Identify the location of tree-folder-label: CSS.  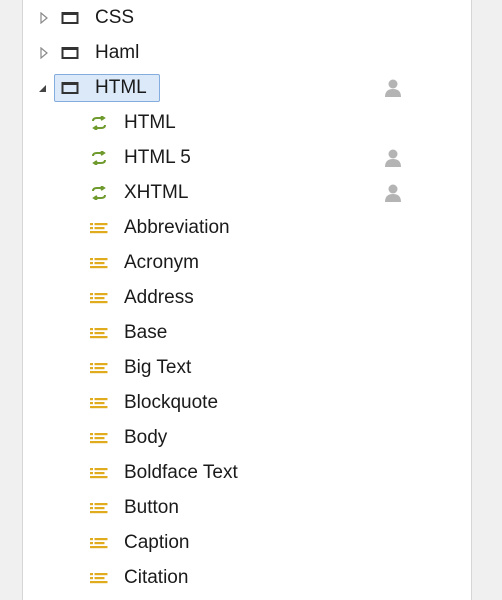
(115, 17).